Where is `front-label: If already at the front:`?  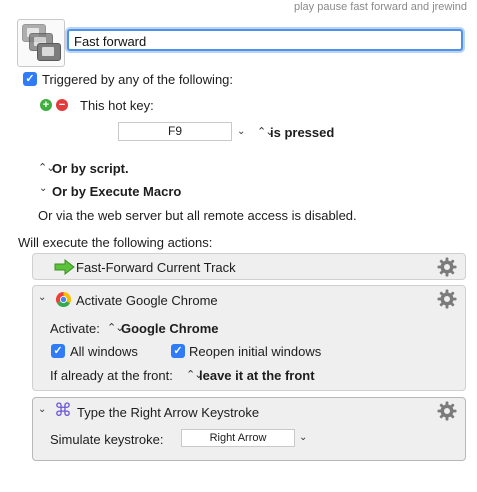 front-label: If already at the front: is located at coordinates (111, 375).